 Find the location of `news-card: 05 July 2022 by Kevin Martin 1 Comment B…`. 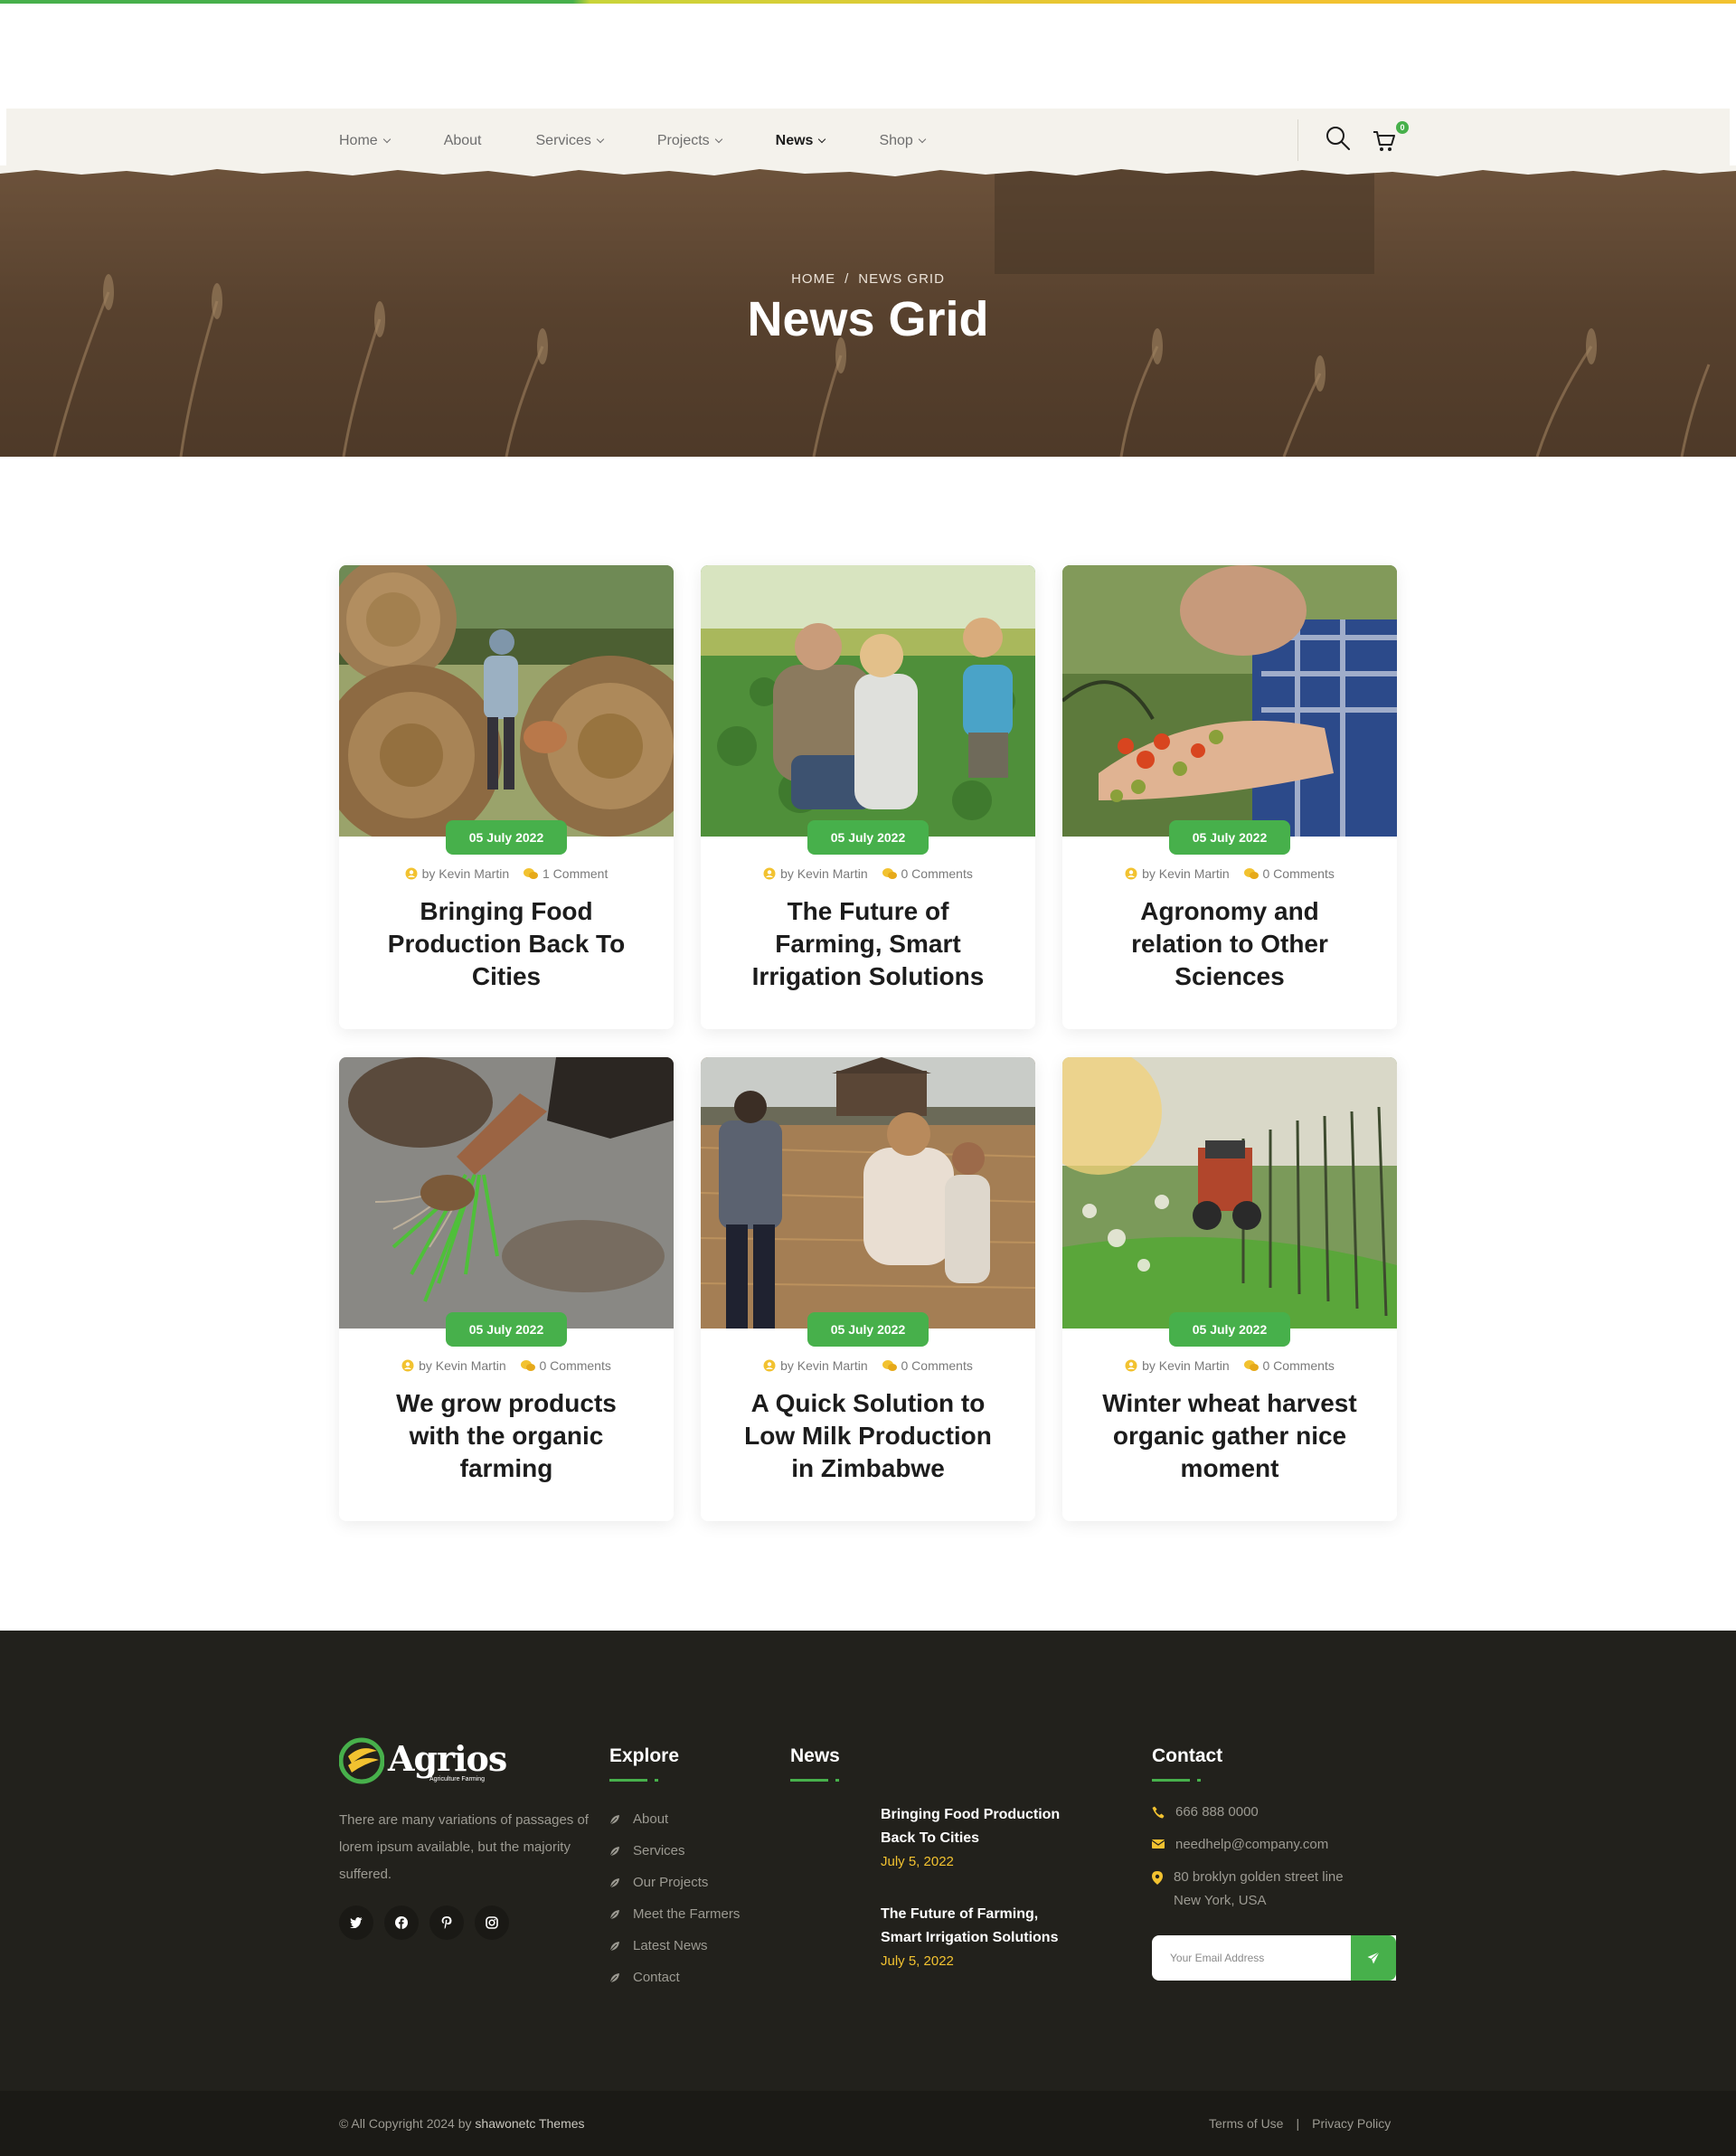

news-card: 05 July 2022 by Kevin Martin 1 Comment B… is located at coordinates (506, 797).